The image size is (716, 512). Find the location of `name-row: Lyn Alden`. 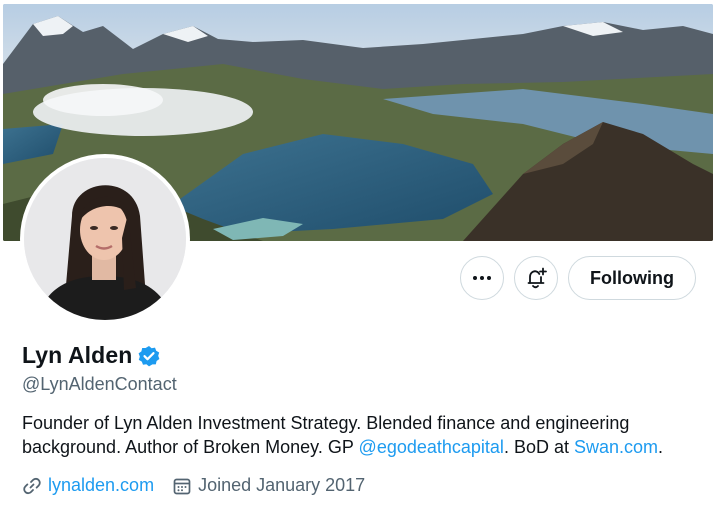

name-row: Lyn Alden is located at coordinates (91, 355).